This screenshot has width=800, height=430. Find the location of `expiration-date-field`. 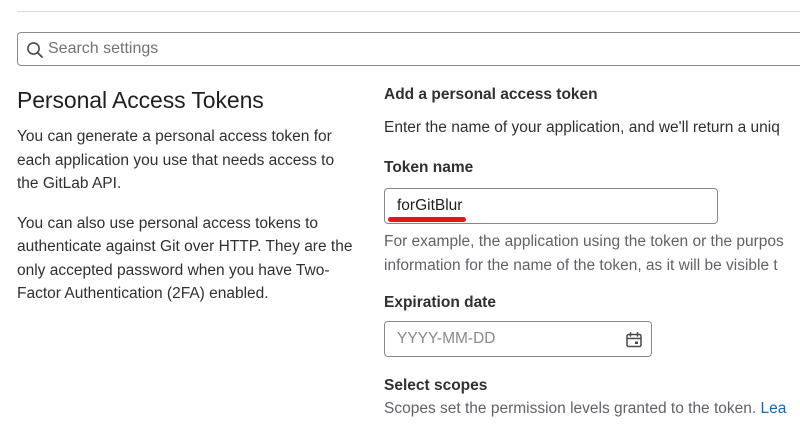

expiration-date-field is located at coordinates (518, 339).